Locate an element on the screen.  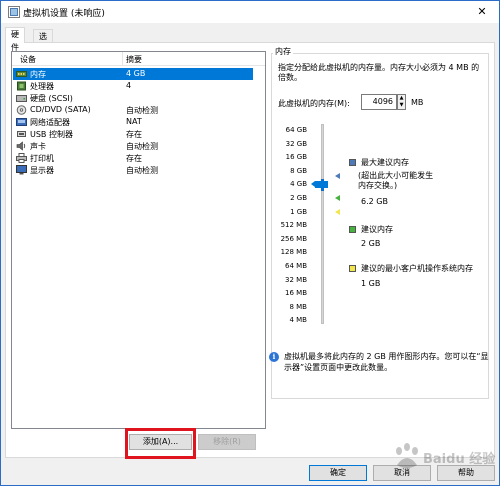
scale-tick: 128 MB is located at coordinates (293, 252).